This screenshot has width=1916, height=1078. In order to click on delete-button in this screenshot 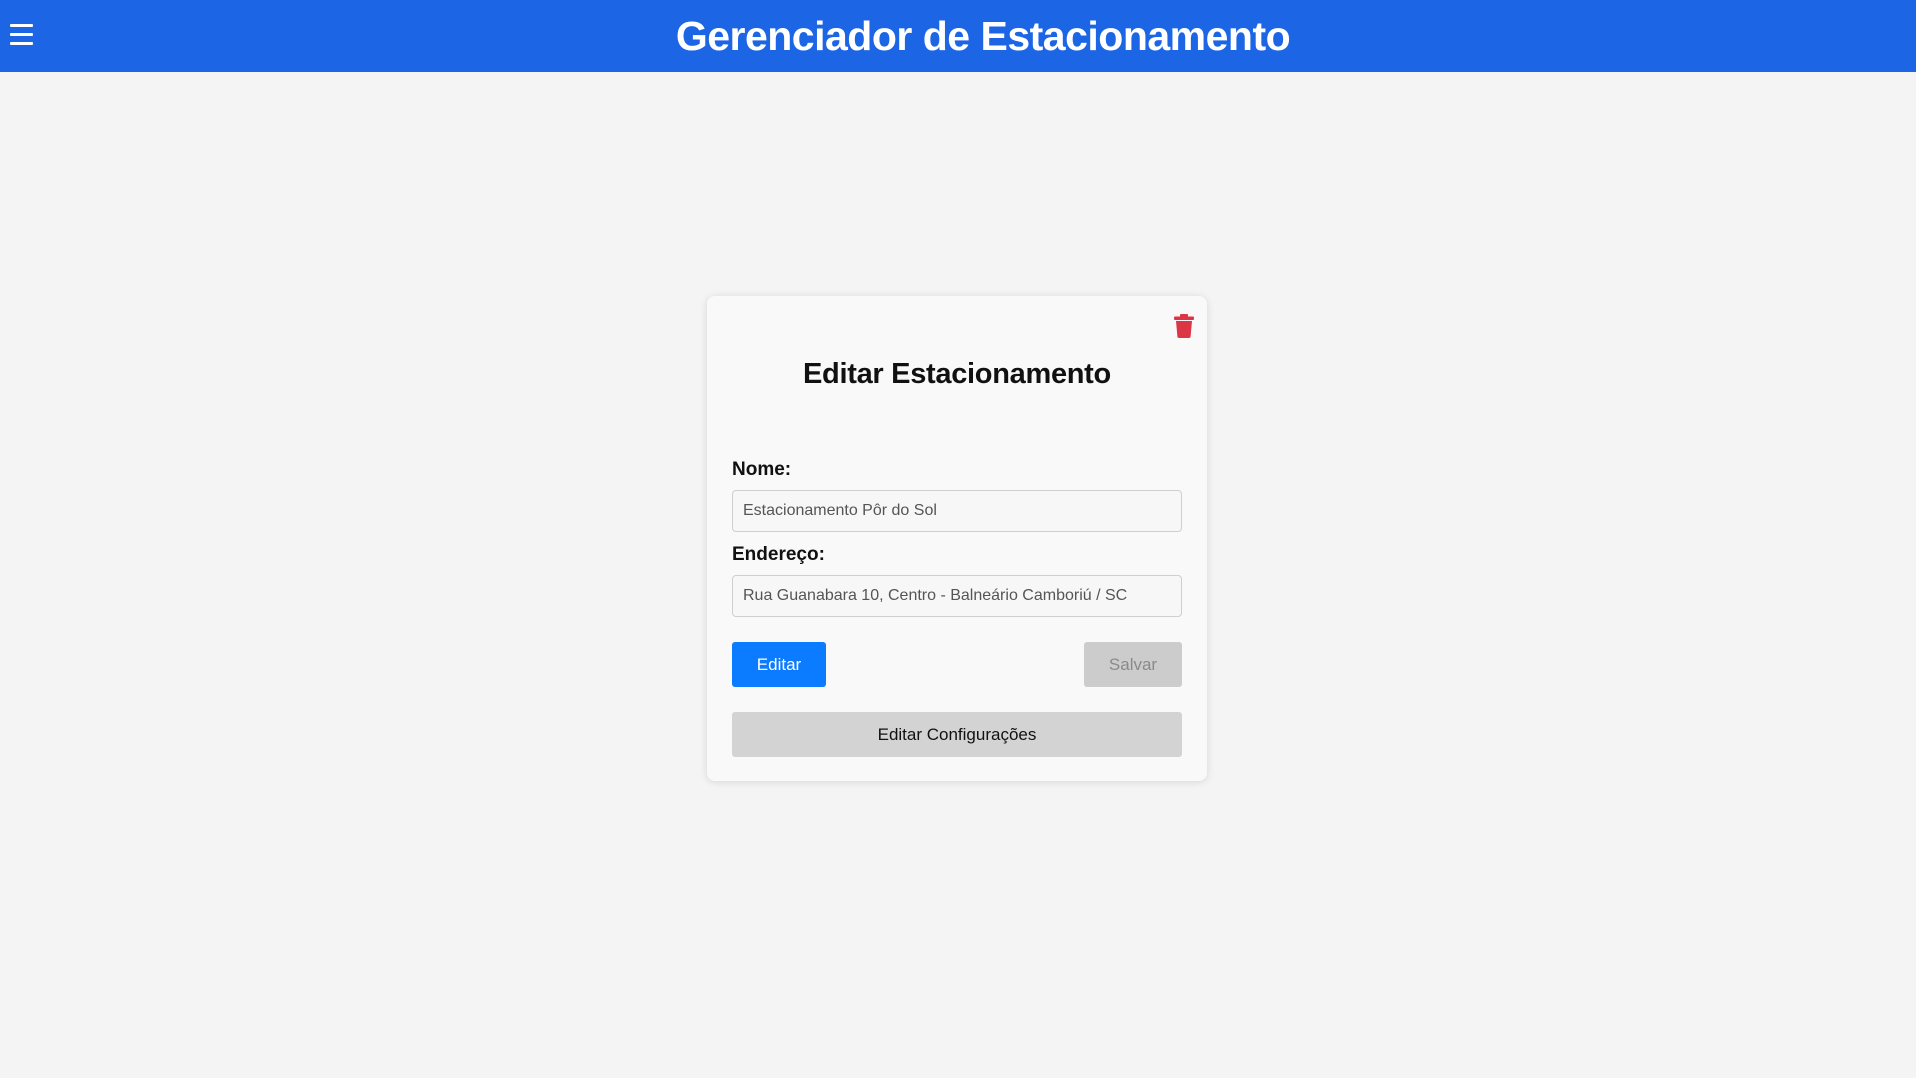, I will do `click(1184, 327)`.